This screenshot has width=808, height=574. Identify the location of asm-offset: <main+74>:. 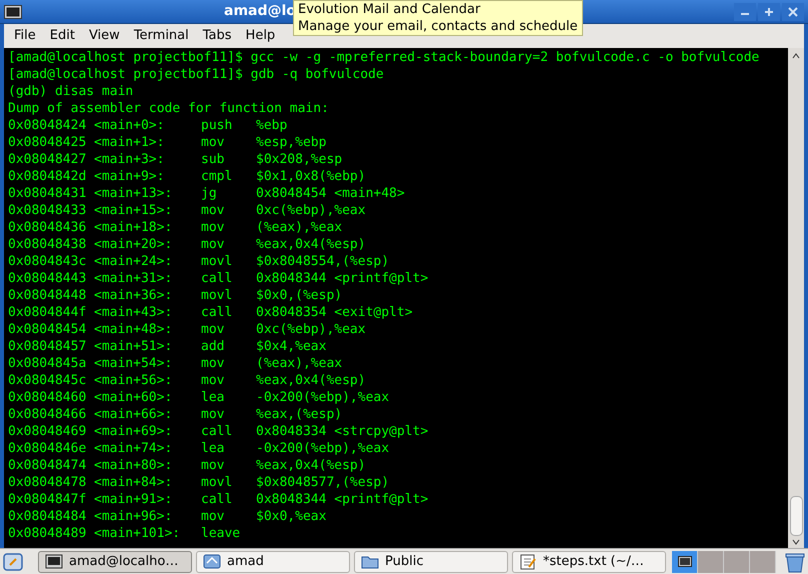
(134, 448).